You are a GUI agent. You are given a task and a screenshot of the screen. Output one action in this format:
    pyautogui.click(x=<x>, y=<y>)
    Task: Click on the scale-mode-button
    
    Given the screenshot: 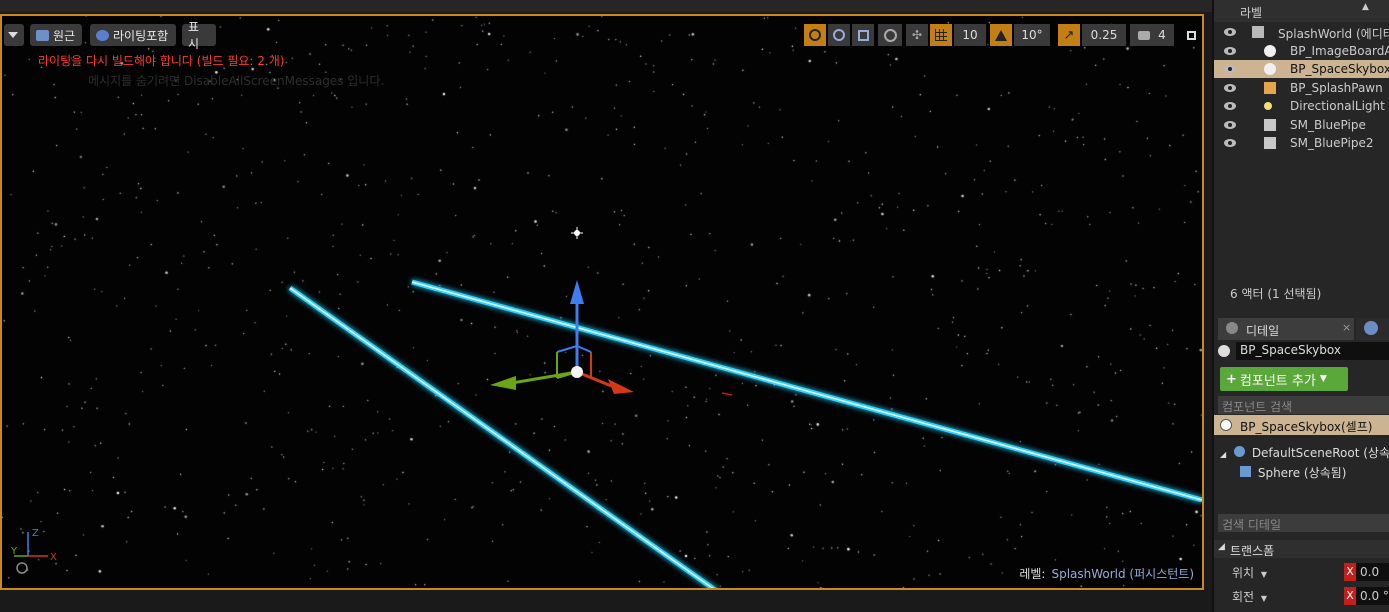 What is the action you would take?
    pyautogui.click(x=863, y=35)
    